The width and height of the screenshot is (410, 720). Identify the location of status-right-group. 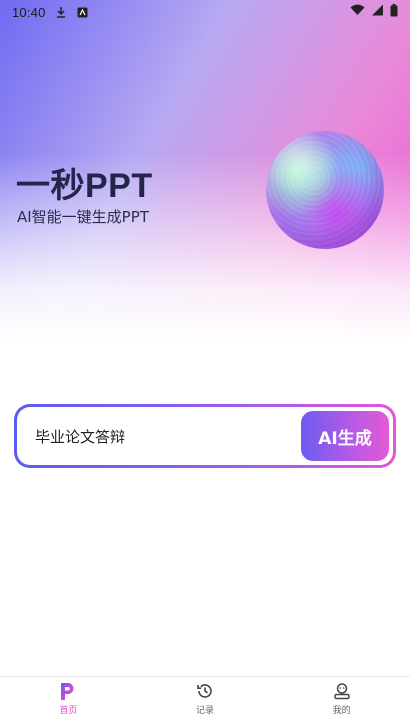
(374, 12).